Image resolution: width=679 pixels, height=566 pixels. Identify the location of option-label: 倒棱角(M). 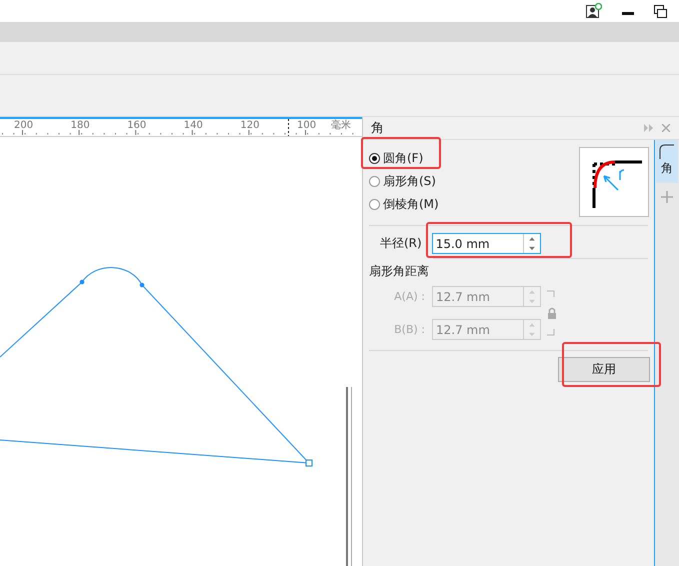
(411, 204).